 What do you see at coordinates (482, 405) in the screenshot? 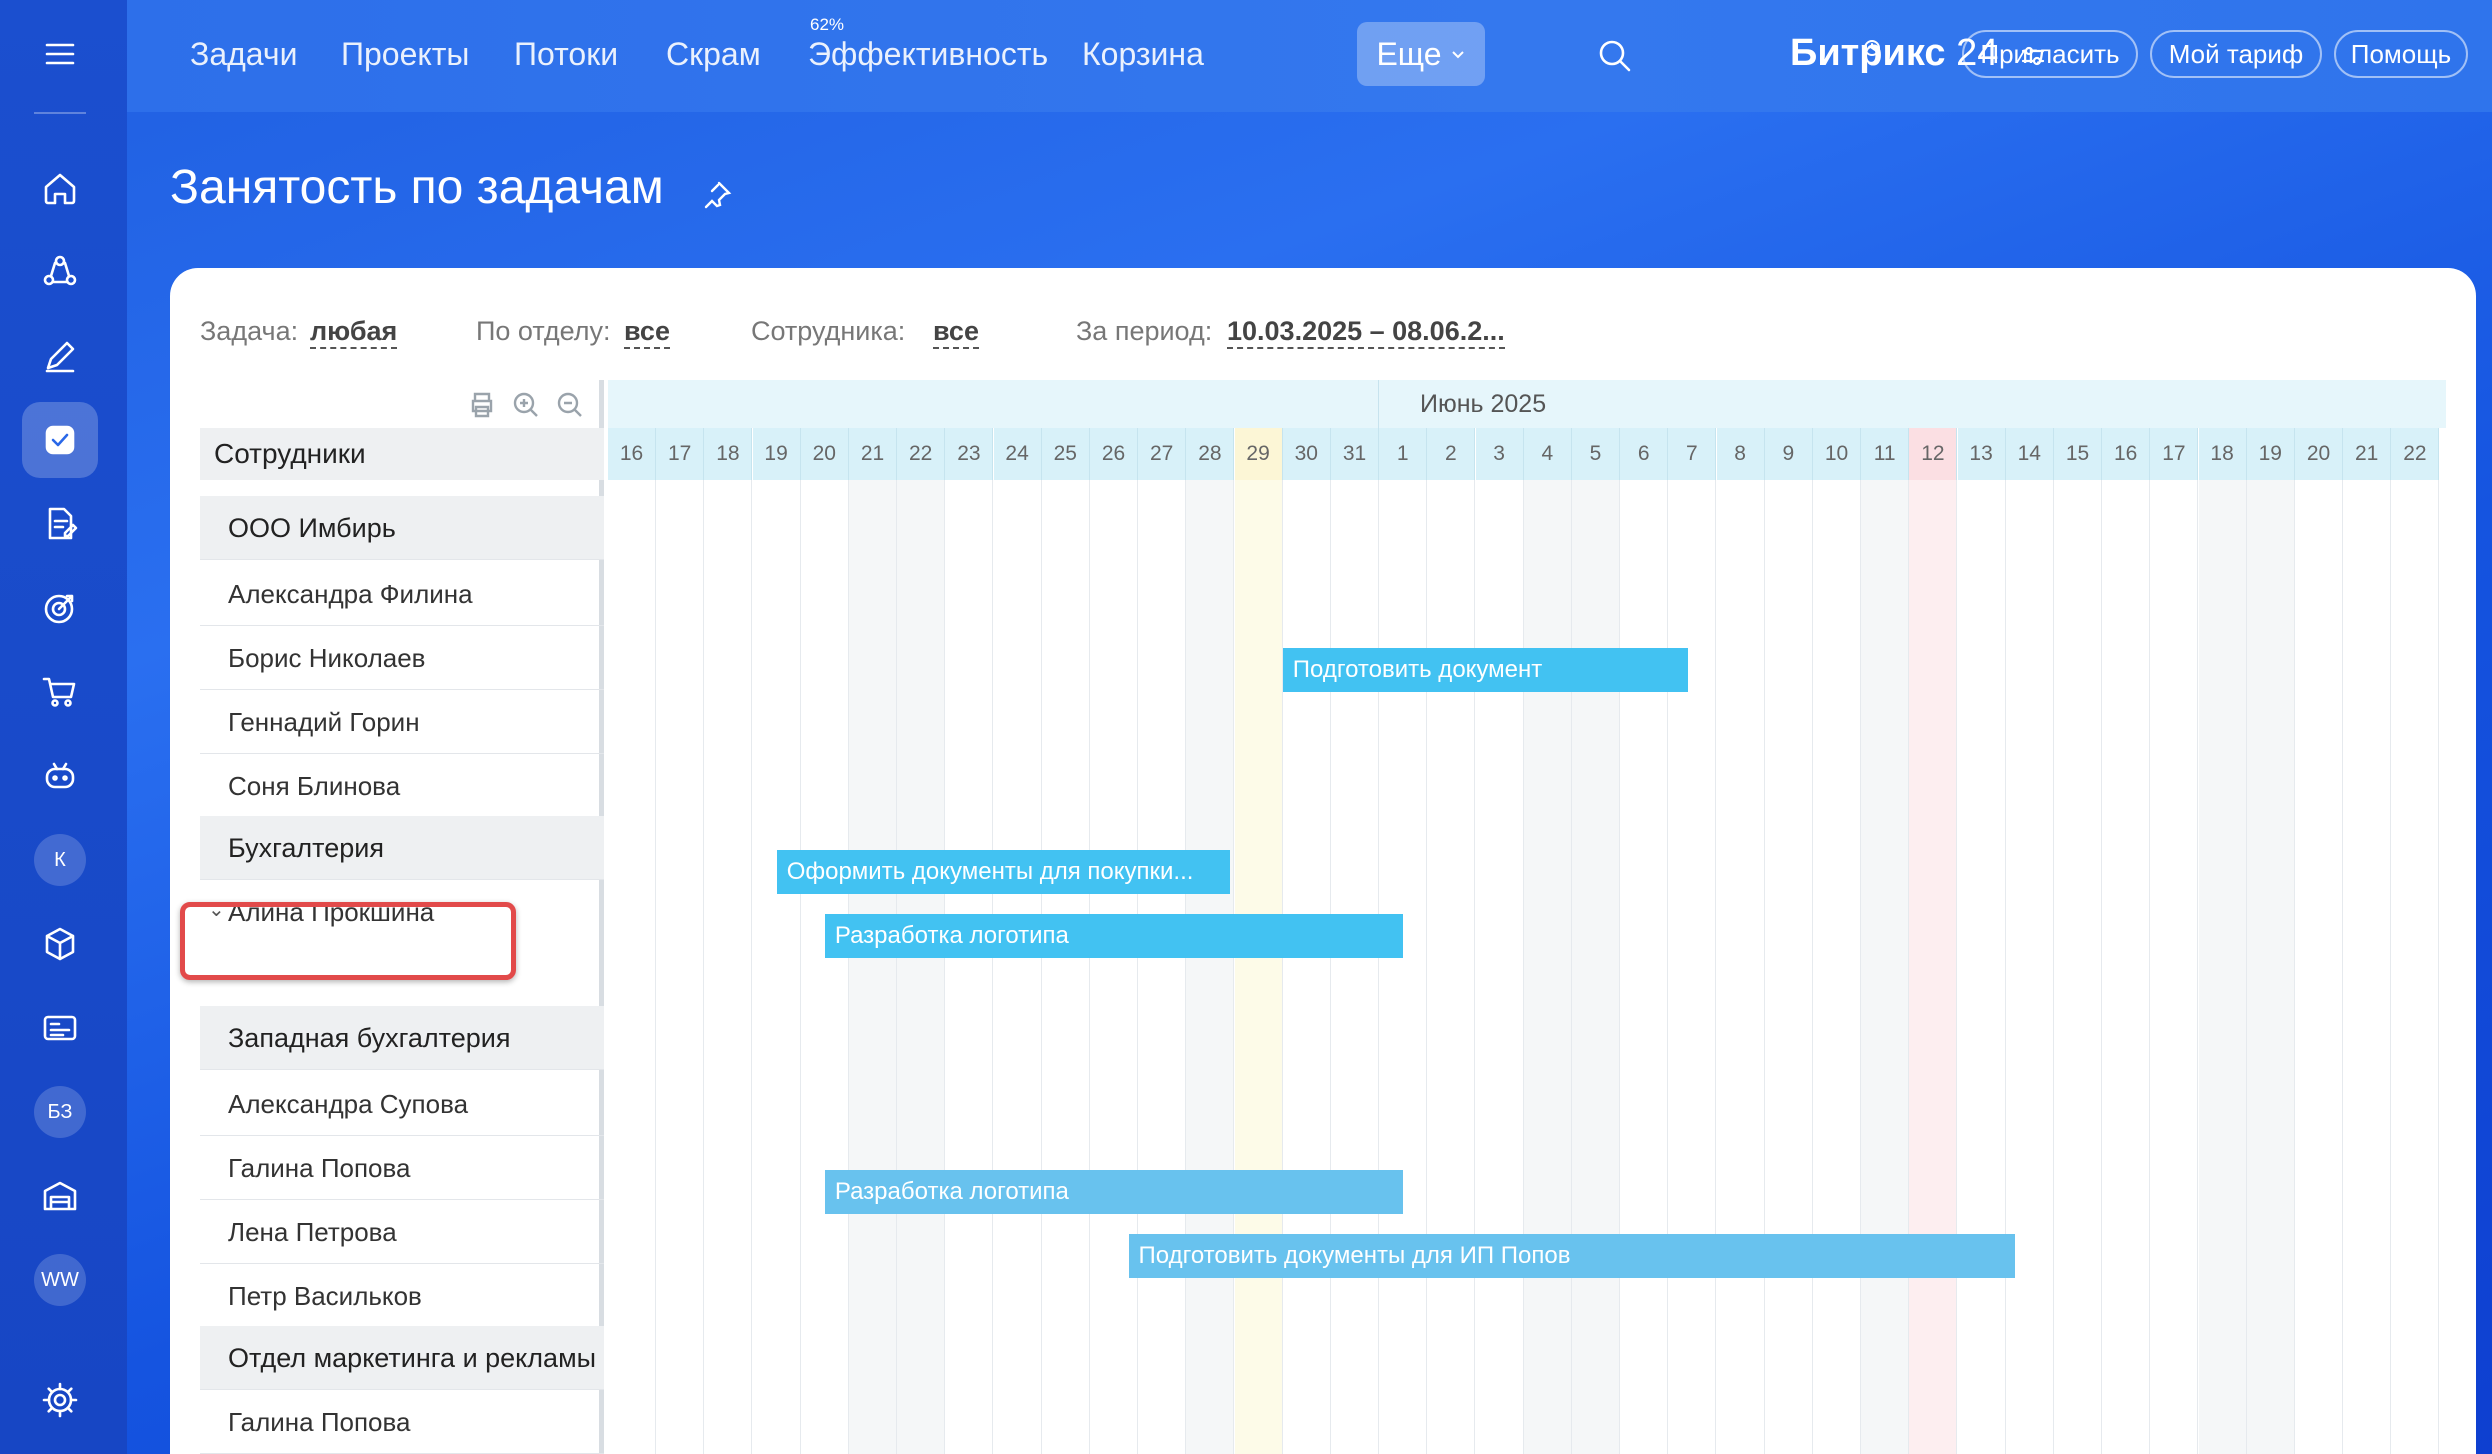
I see `print-icon` at bounding box center [482, 405].